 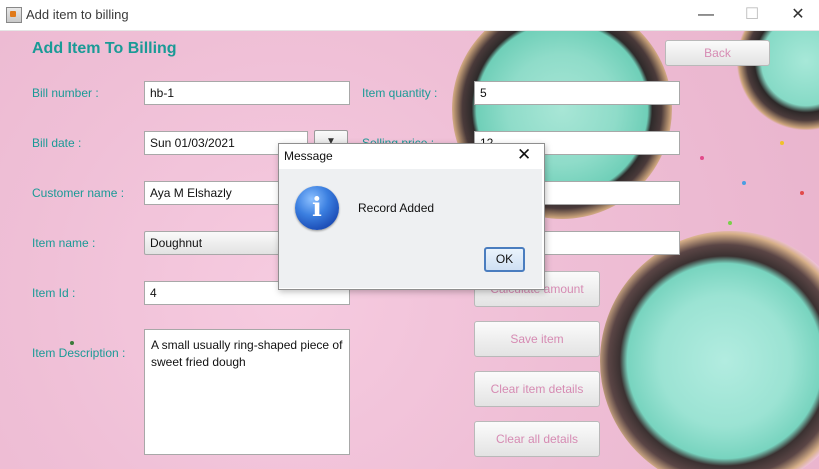 I want to click on java-app-icon, so click(x=14, y=15).